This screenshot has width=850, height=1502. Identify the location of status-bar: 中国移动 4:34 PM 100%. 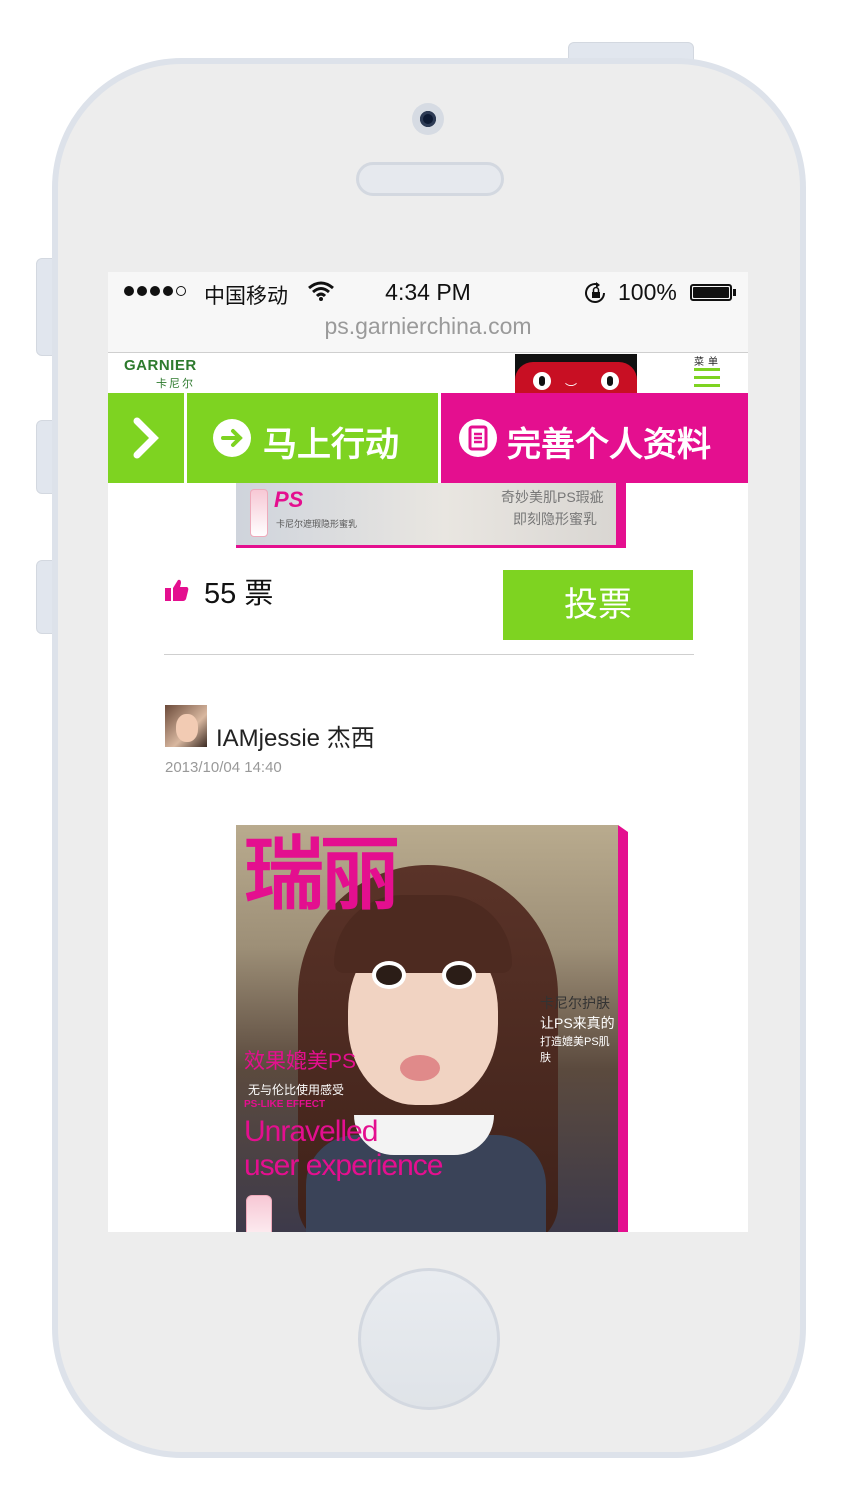
(428, 292).